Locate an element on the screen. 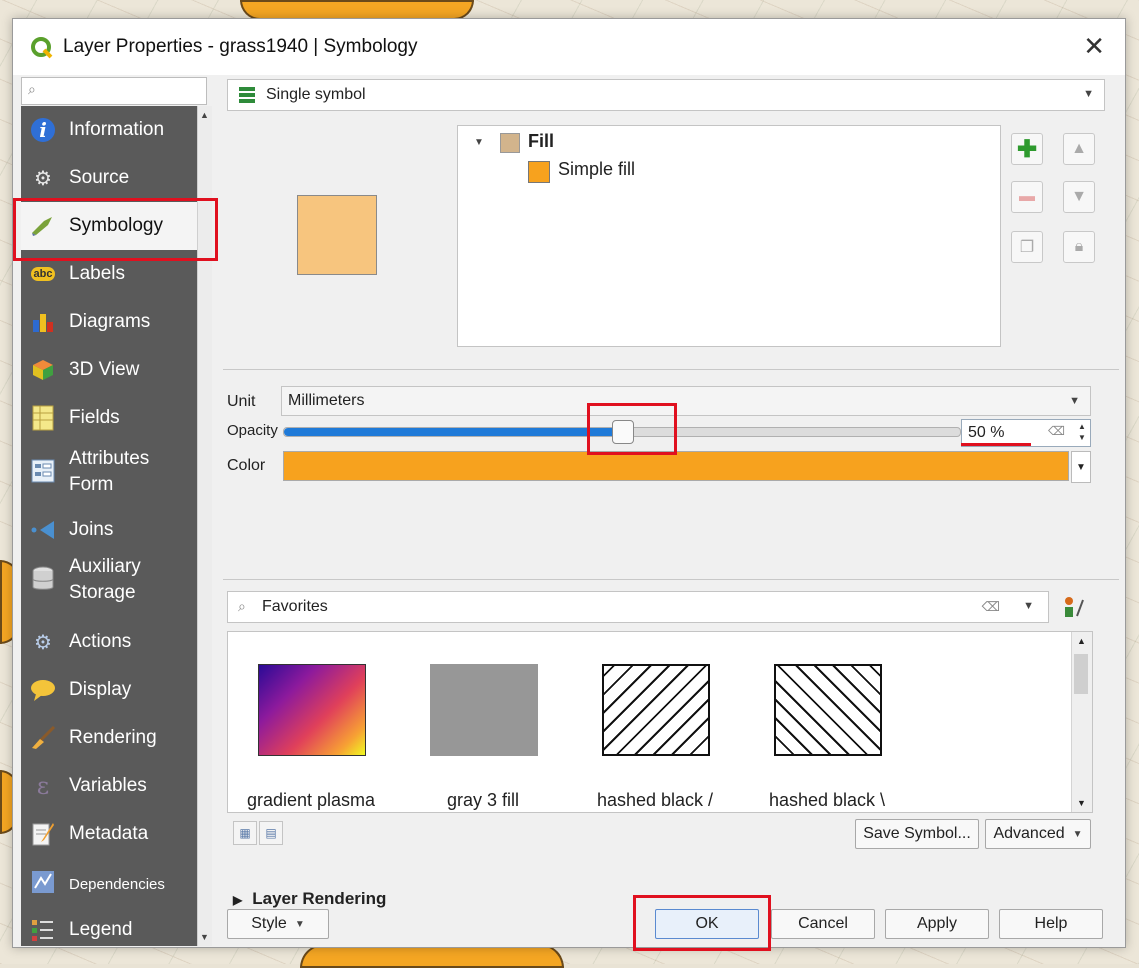 The height and width of the screenshot is (968, 1139). lock-layer-button: 🔒︎ is located at coordinates (1079, 247).